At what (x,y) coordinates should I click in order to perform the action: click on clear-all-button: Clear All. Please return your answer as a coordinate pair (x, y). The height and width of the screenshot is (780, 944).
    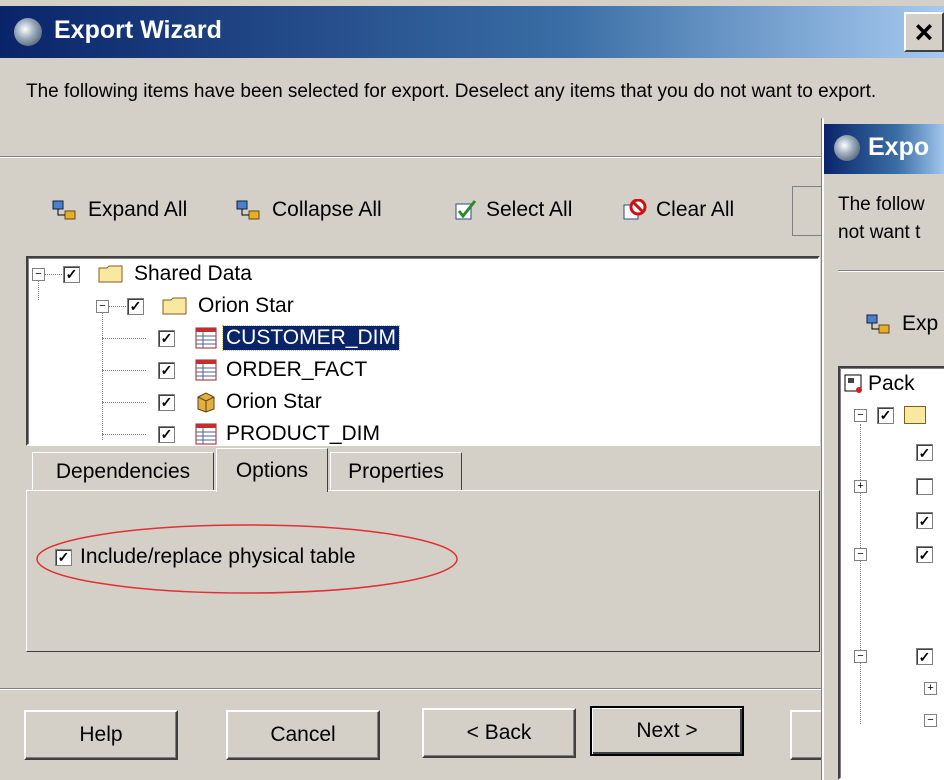
    Looking at the image, I should click on (678, 210).